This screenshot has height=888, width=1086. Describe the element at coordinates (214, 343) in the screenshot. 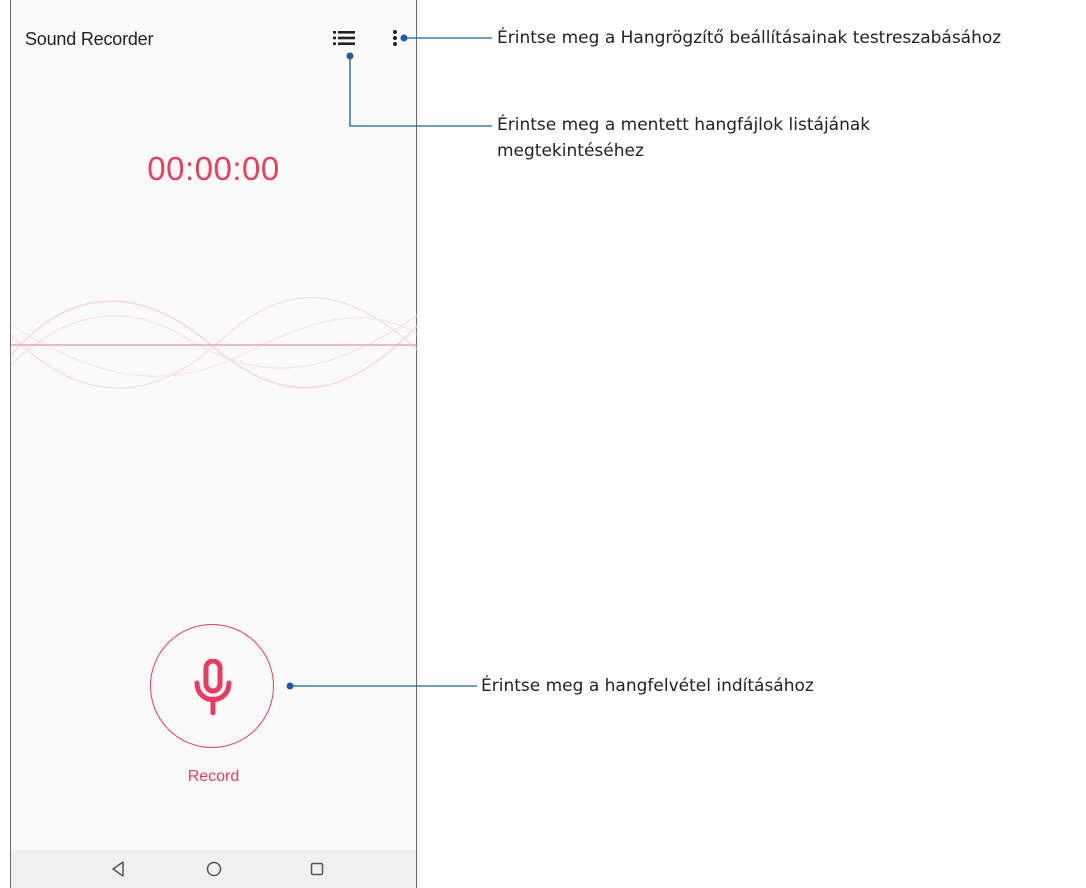

I see `waveform-visualization` at that location.